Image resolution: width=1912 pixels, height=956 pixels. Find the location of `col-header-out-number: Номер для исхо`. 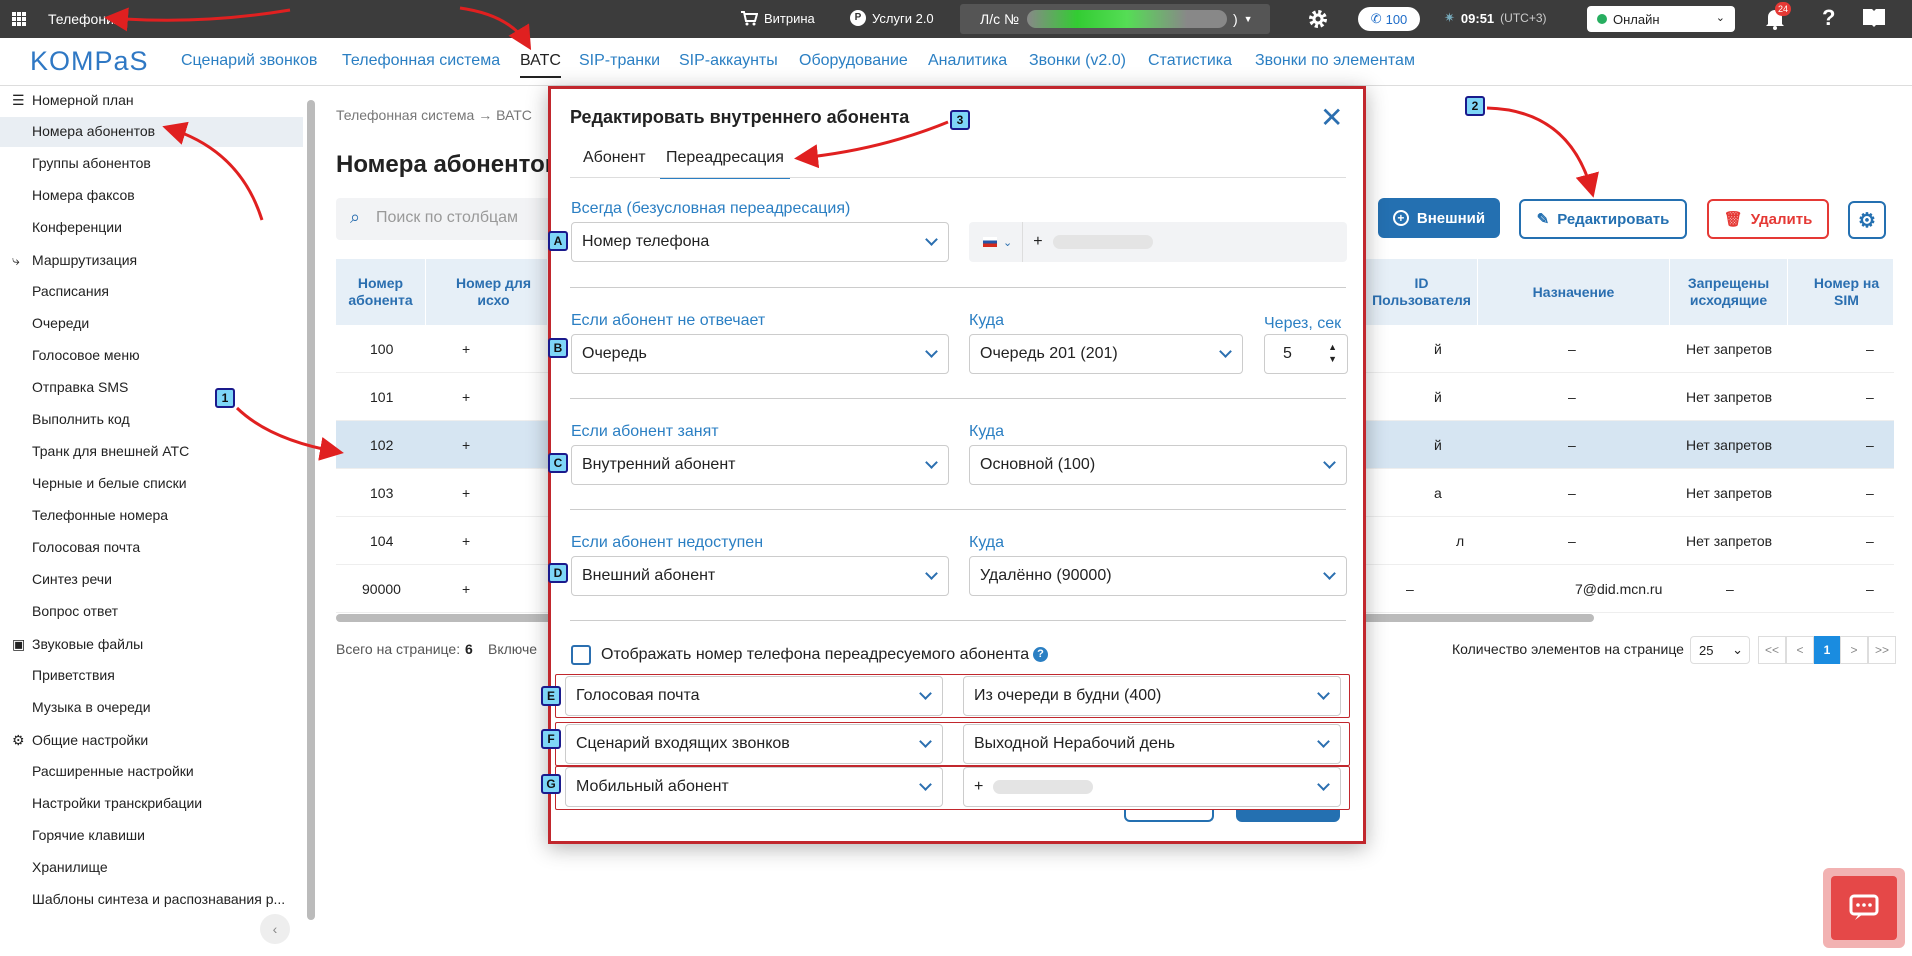

col-header-out-number: Номер для исхо is located at coordinates (487, 292).